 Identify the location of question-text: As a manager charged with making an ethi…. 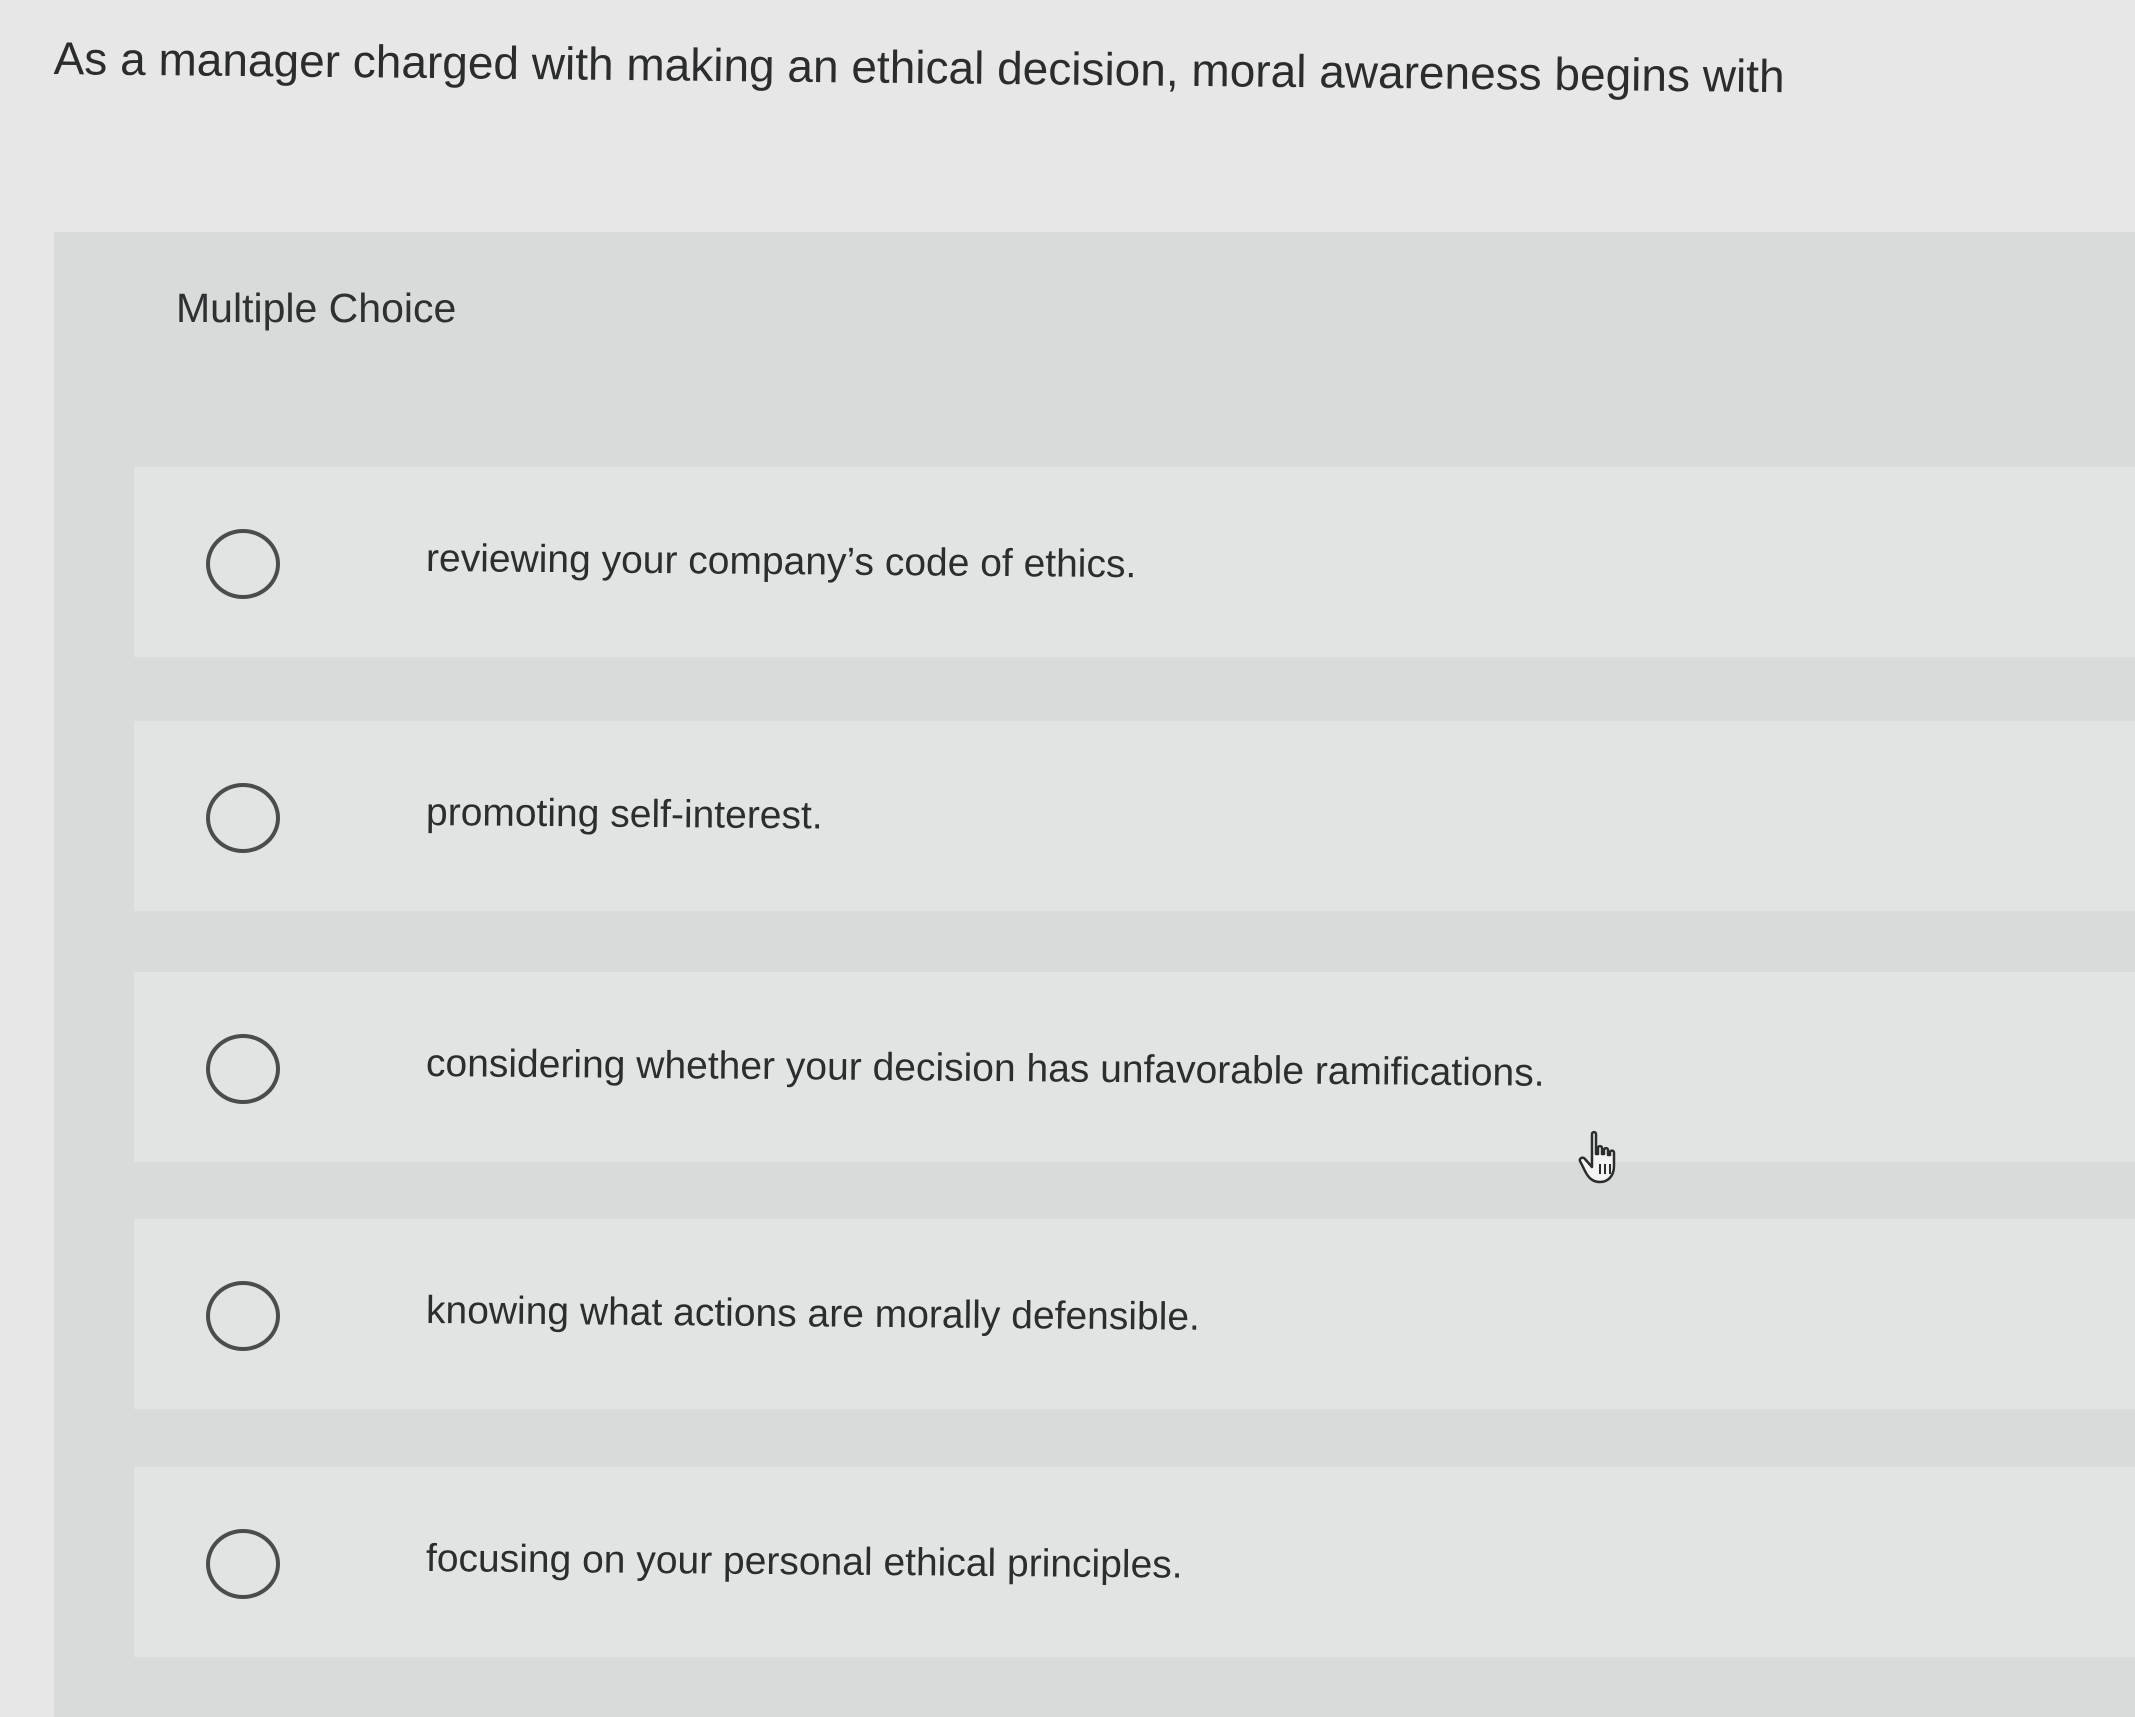
(919, 67).